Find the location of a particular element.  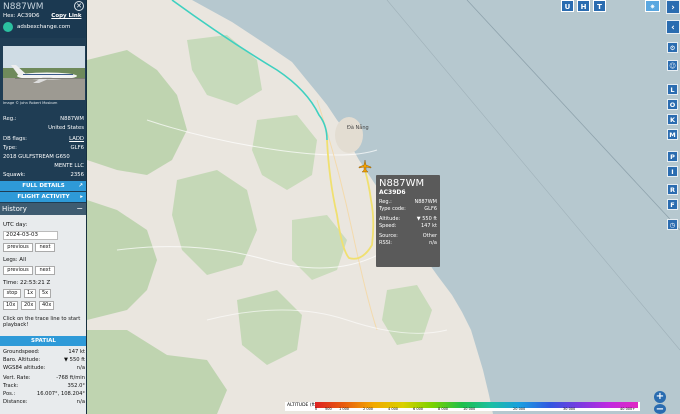

altitude-tick: 1 000 is located at coordinates (344, 409).